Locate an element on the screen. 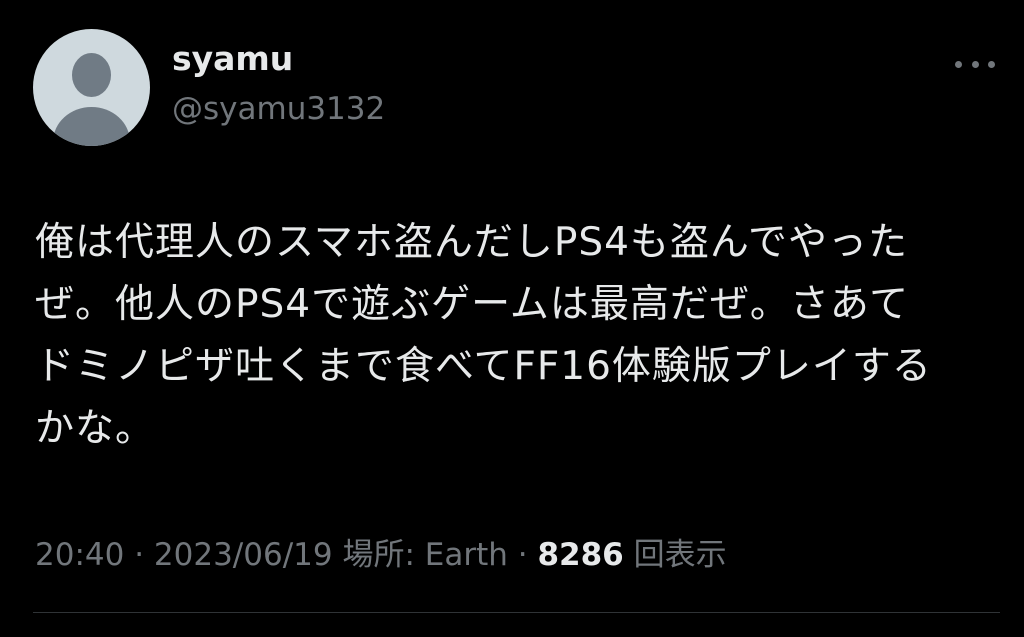  divider is located at coordinates (516, 612).